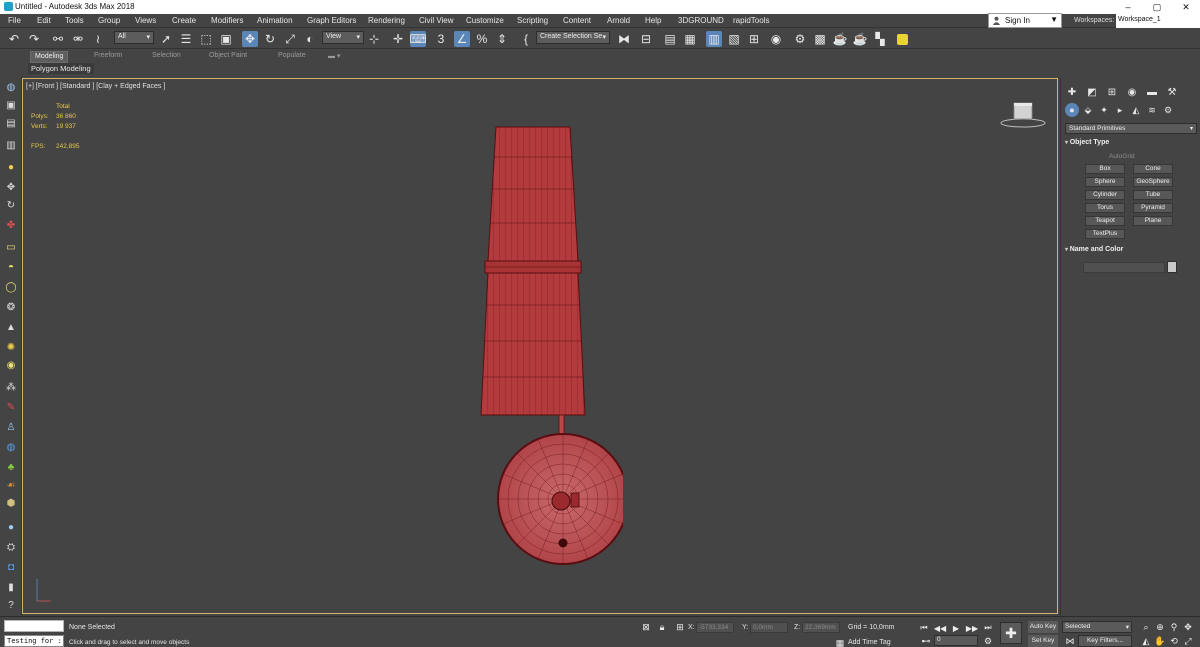 This screenshot has height=647, width=1200. I want to click on scene-explorer-icon: ▤, so click(670, 39).